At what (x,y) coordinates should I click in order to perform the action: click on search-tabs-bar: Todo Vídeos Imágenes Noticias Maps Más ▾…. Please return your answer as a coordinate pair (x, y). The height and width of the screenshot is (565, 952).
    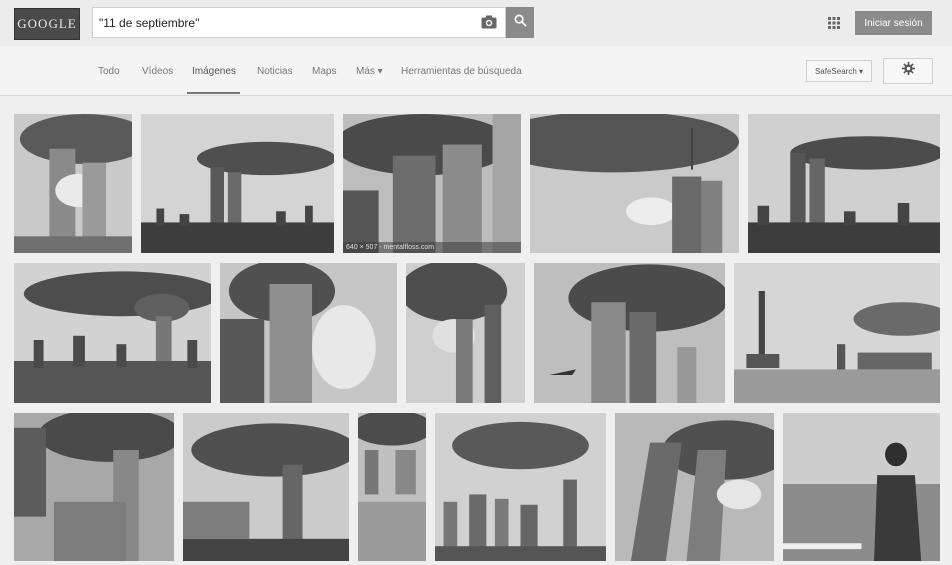
    Looking at the image, I should click on (476, 71).